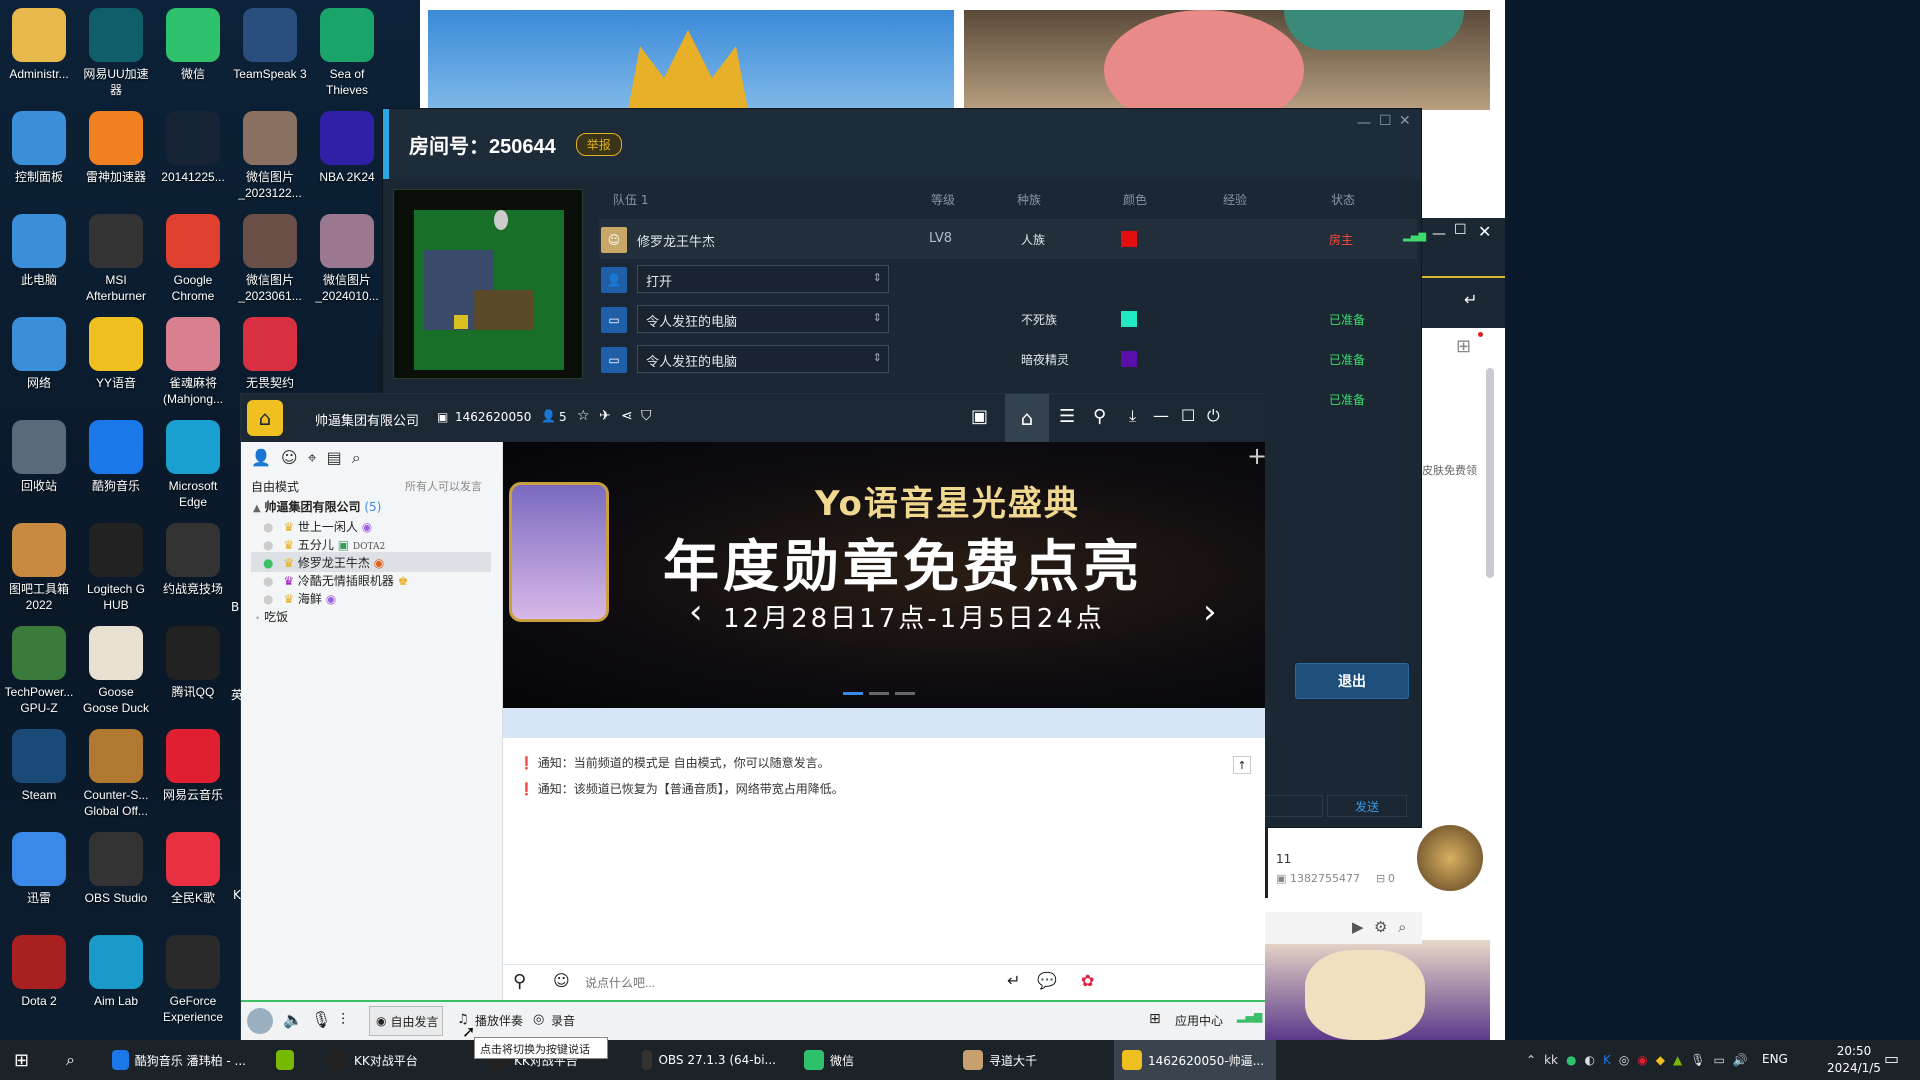 The height and width of the screenshot is (1080, 1920). Describe the element at coordinates (193, 774) in the screenshot. I see `desktop-icon: 网易云音乐` at that location.